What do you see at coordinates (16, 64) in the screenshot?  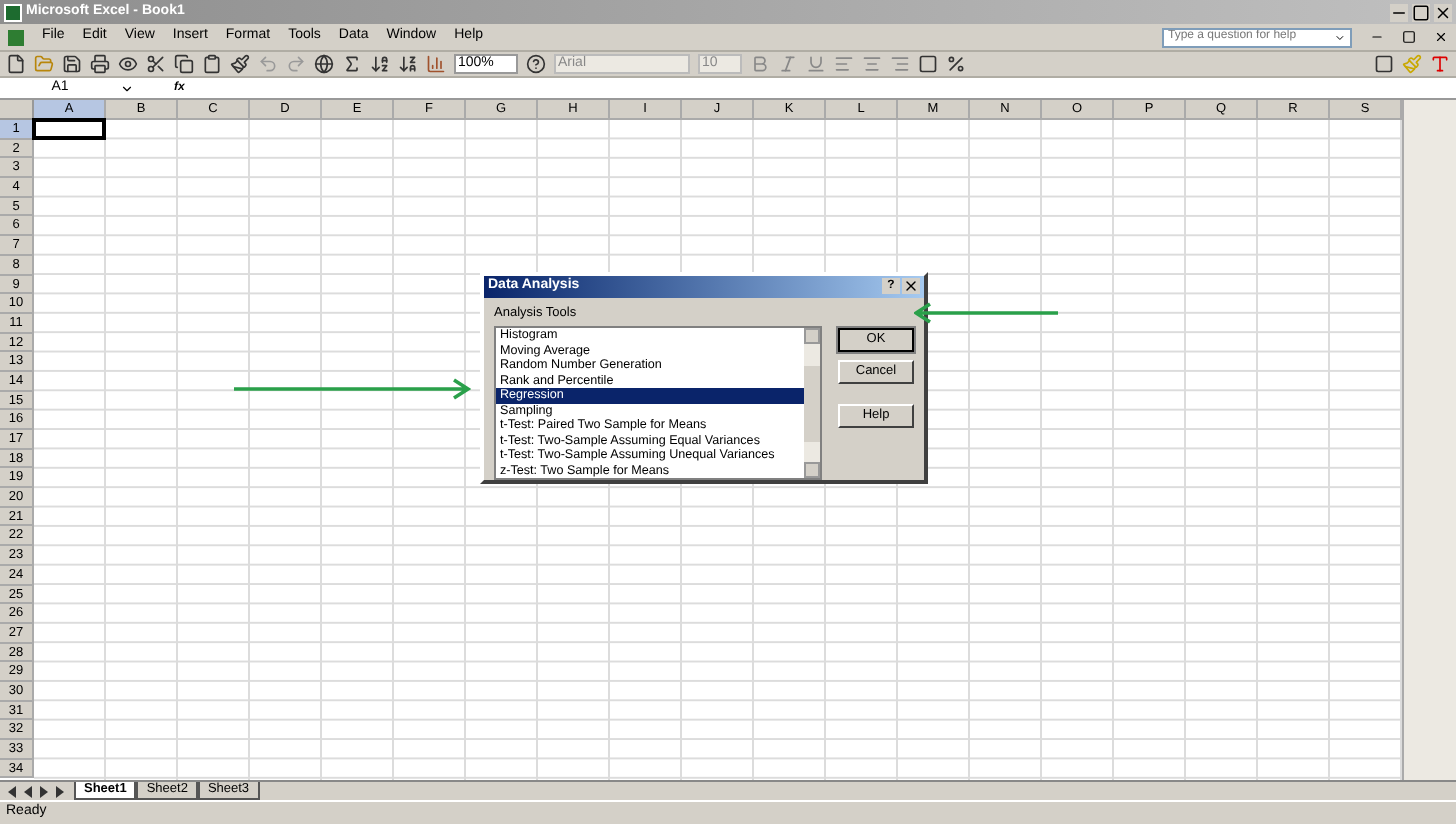 I see `new-file-icon` at bounding box center [16, 64].